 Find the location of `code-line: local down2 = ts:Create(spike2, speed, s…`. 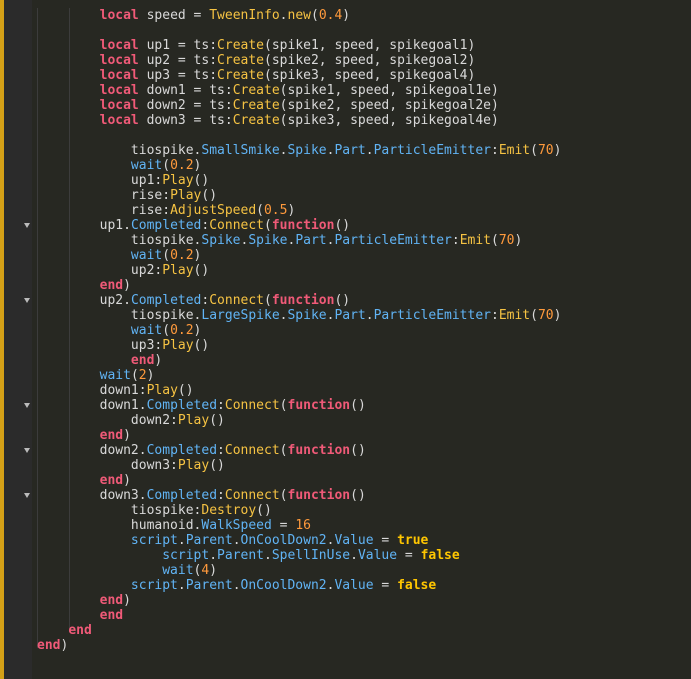

code-line: local down2 = ts:Create(spike2, speed, s… is located at coordinates (299, 105).